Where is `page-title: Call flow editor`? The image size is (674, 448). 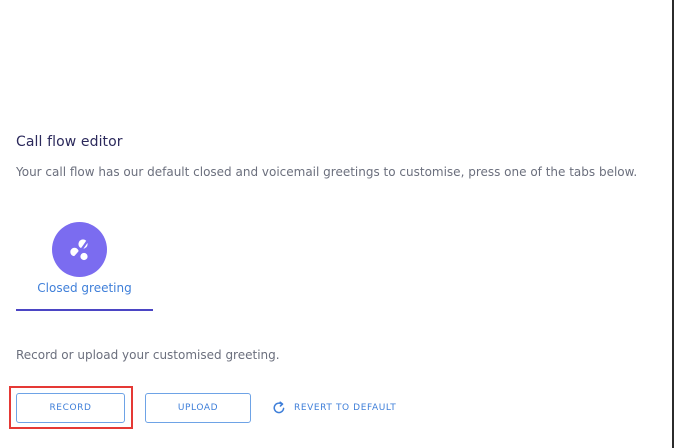
page-title: Call flow editor is located at coordinates (69, 142).